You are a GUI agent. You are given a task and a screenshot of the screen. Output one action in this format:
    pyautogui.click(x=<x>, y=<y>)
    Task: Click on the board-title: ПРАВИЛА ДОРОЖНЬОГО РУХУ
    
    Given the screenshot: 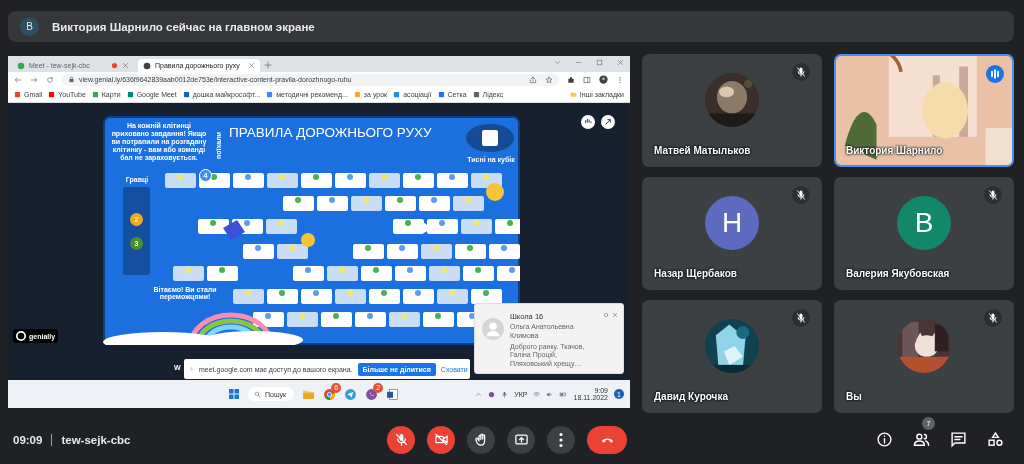 What is the action you would take?
    pyautogui.click(x=330, y=132)
    